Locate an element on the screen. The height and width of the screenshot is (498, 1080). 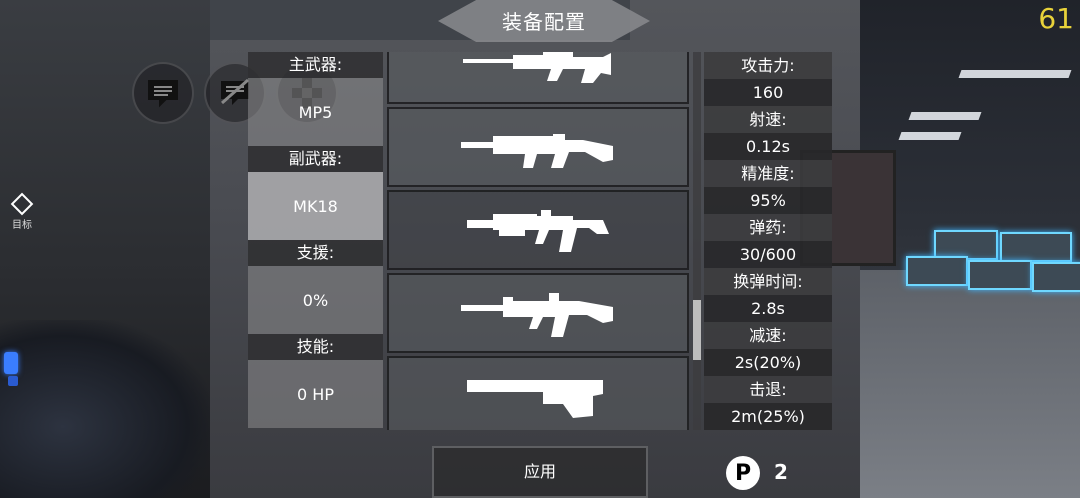
weapon-card-assault-rifle is located at coordinates (538, 313).